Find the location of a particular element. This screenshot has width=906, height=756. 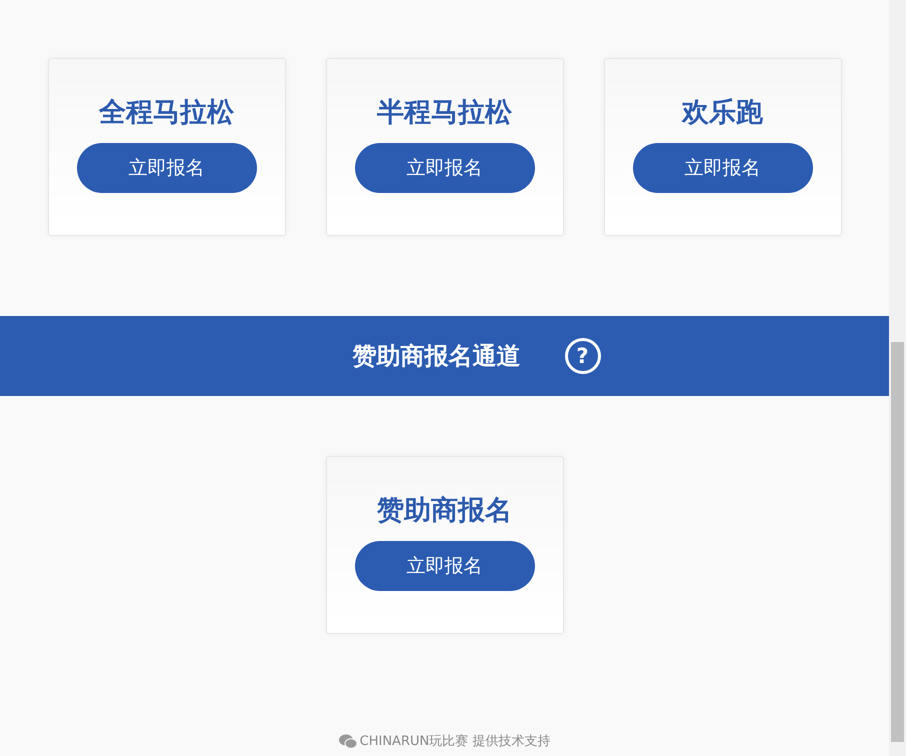

card-title: 半程马拉松 is located at coordinates (444, 113).